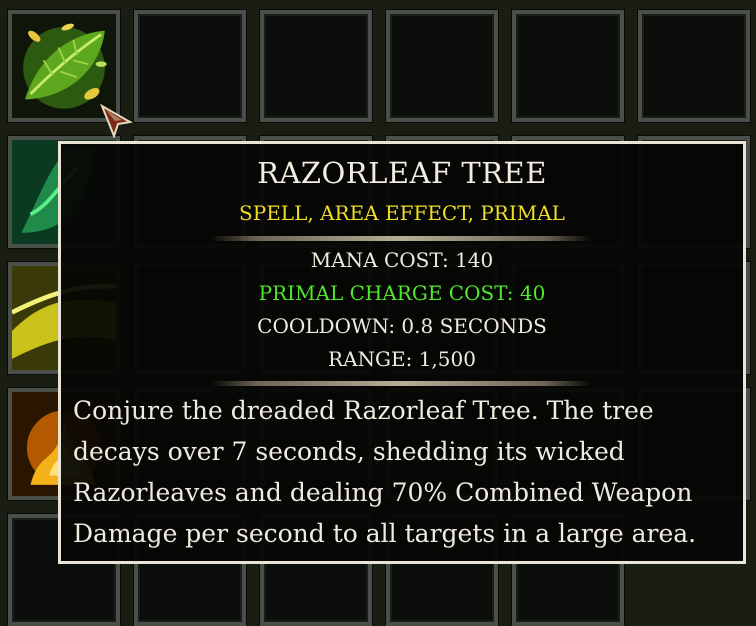  Describe the element at coordinates (116, 121) in the screenshot. I see `arrow-cursor-icon` at that location.